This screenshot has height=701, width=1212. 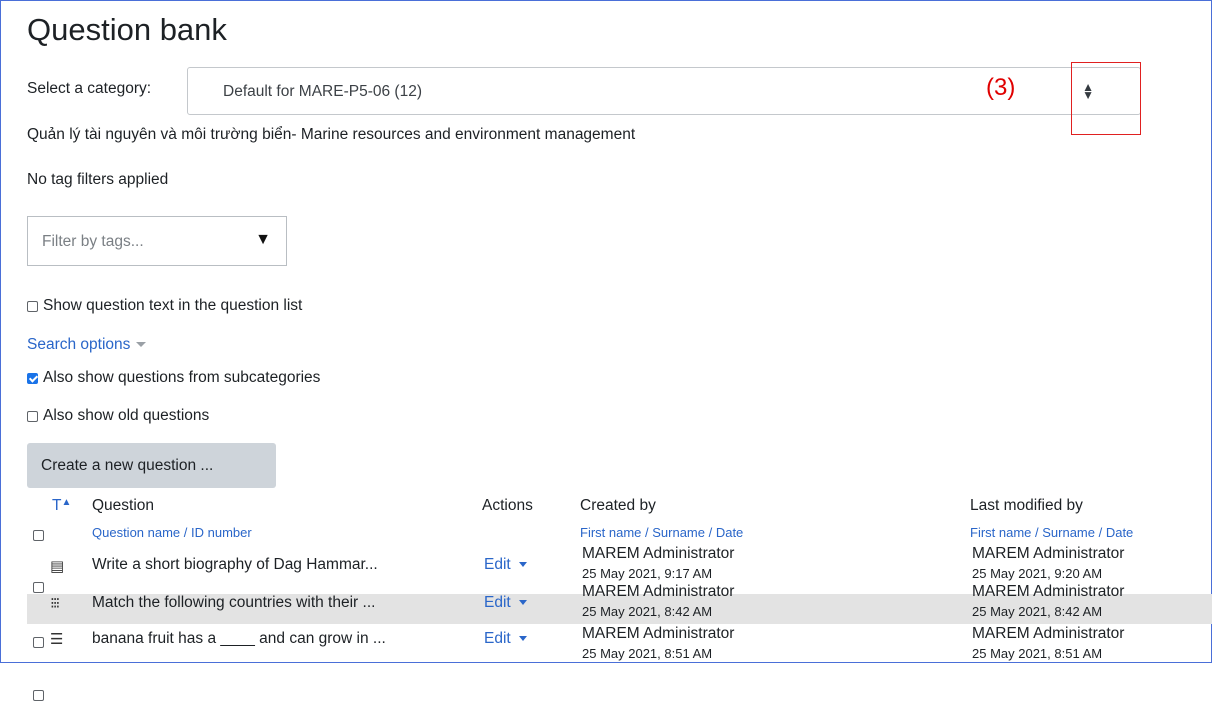 I want to click on type-sort-header: T▲, so click(x=61, y=506).